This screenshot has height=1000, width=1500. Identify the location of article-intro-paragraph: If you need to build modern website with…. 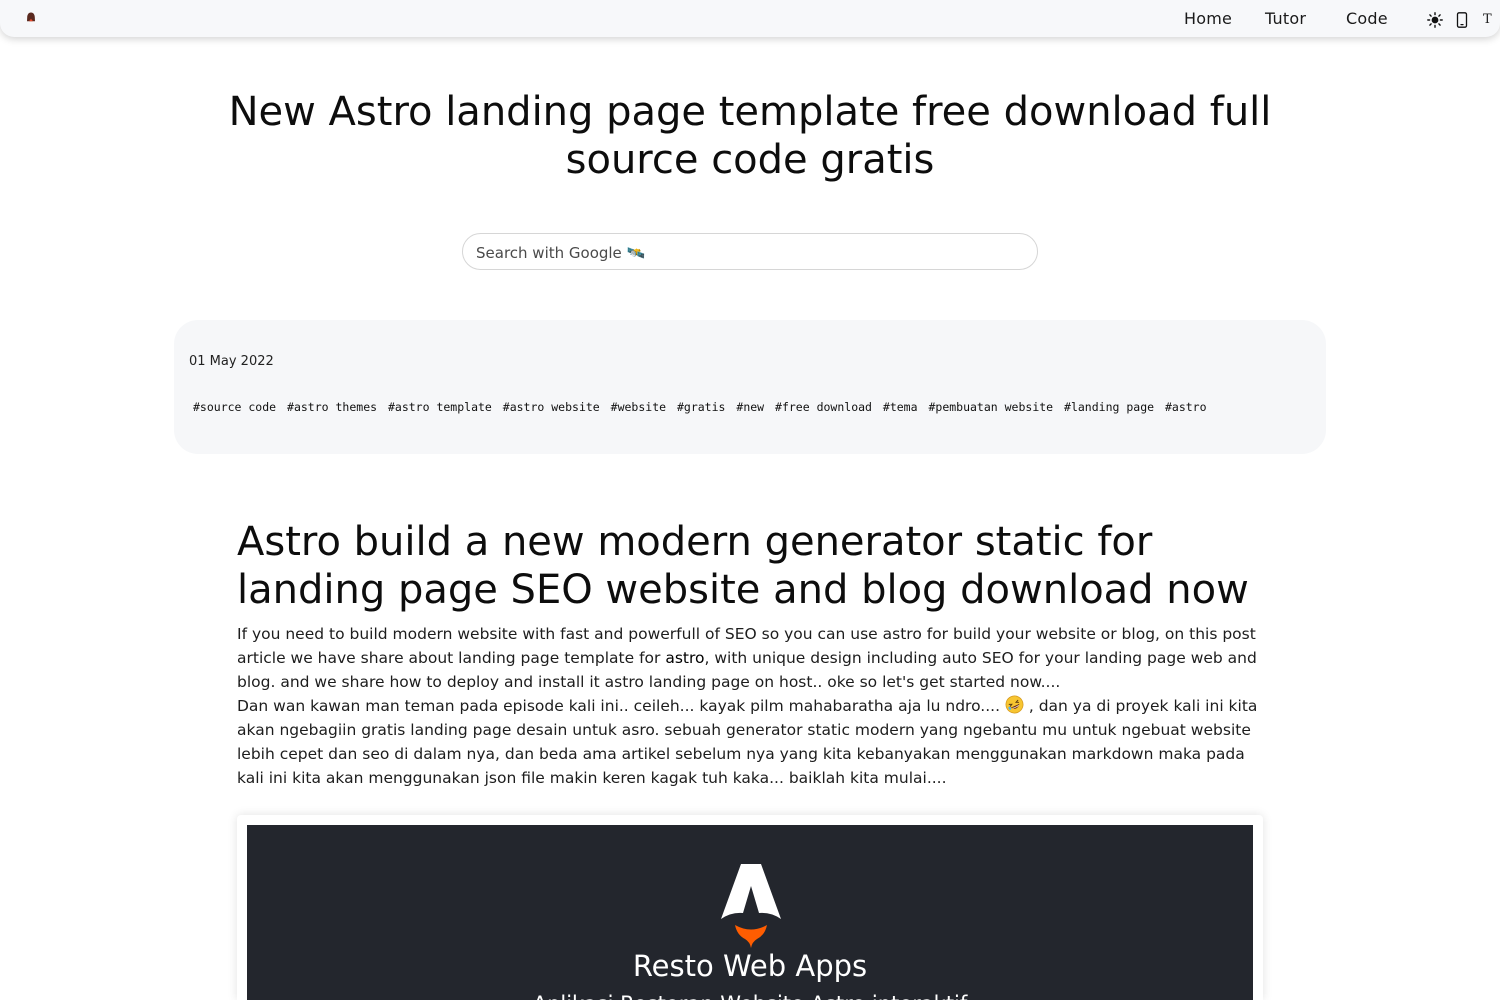
(752, 658).